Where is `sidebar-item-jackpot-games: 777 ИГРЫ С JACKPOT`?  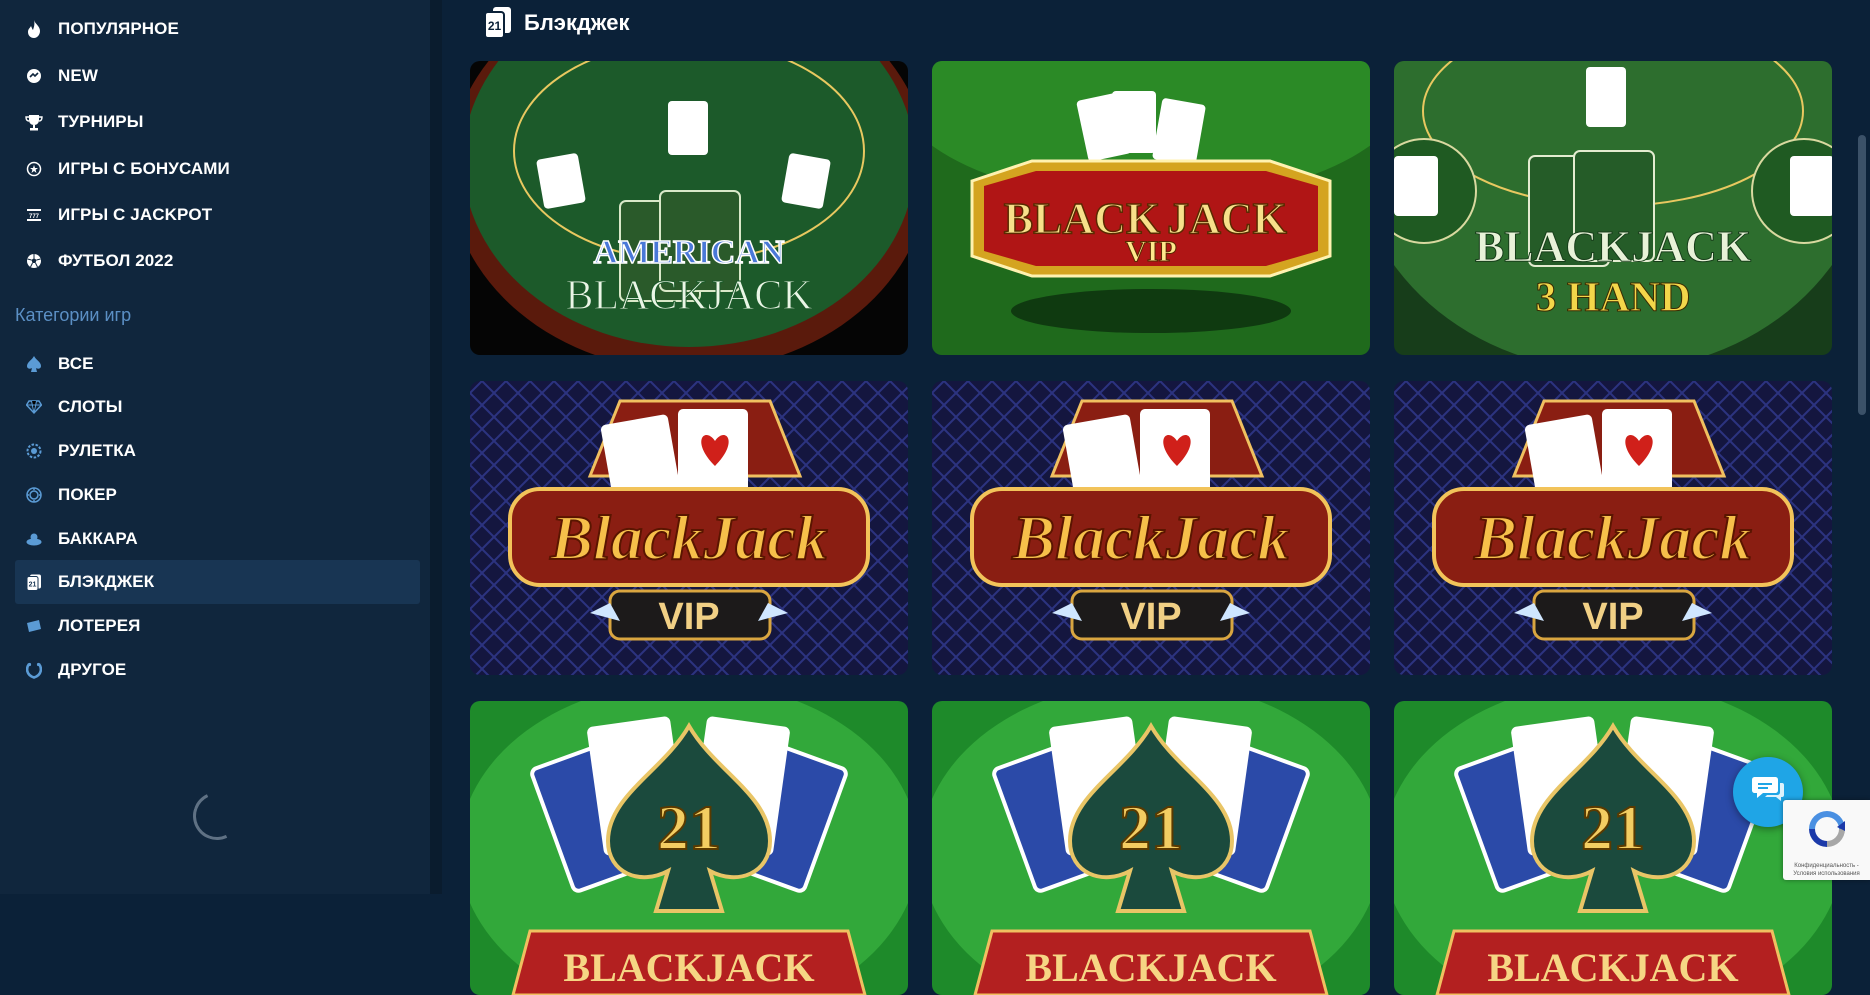 sidebar-item-jackpot-games: 777 ИГРЫ С JACKPOT is located at coordinates (217, 215).